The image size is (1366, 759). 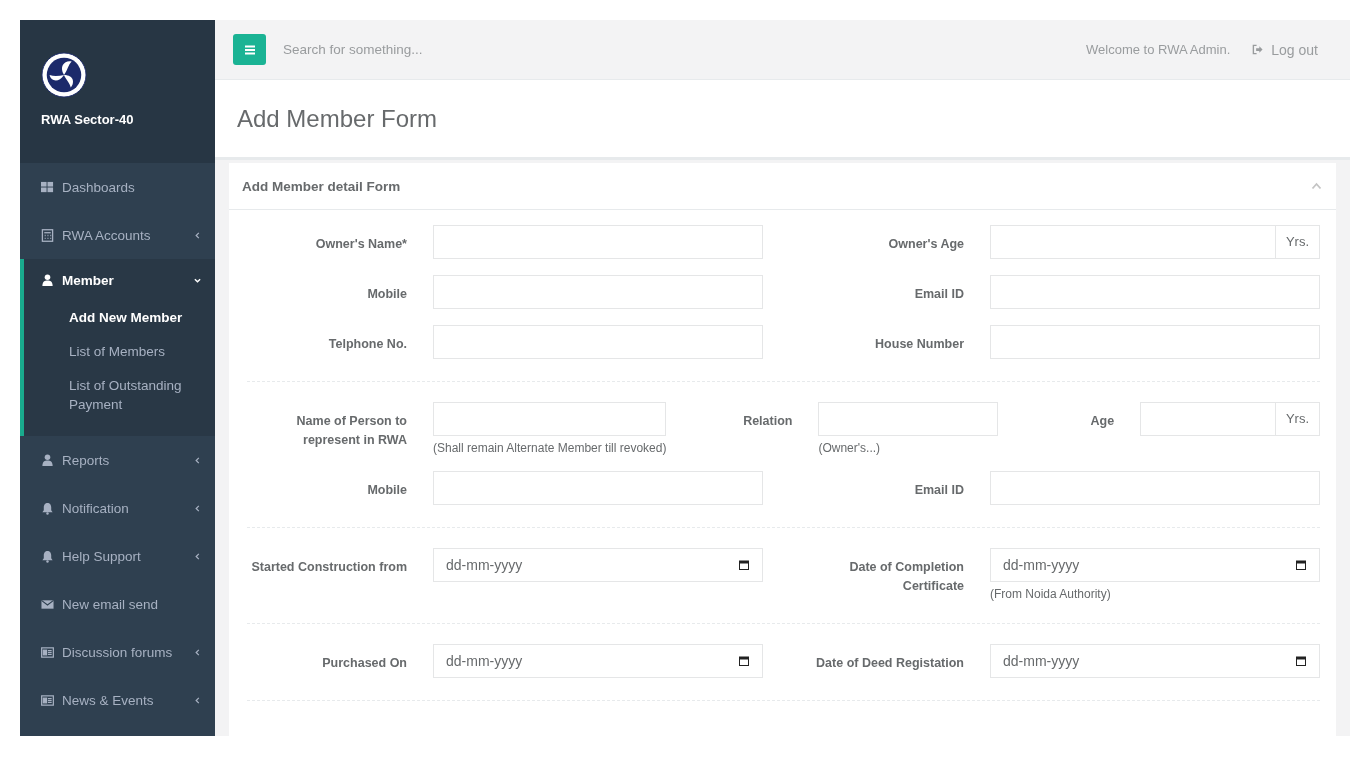 I want to click on field-label: Relation, so click(x=767, y=421).